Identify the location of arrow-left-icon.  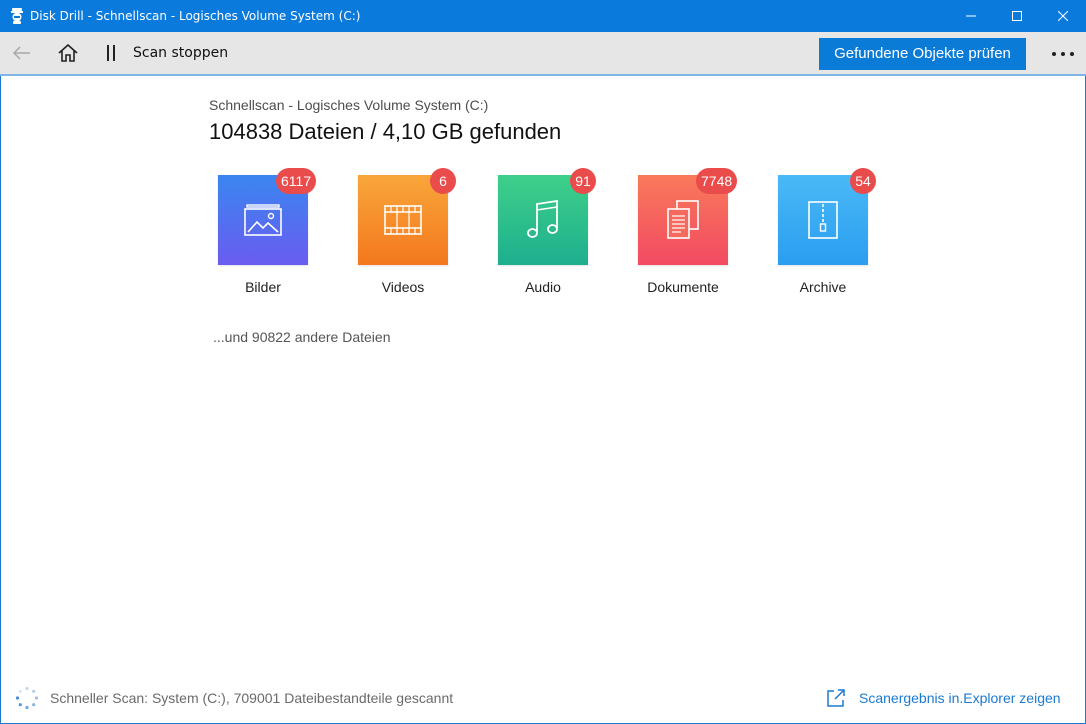
(21, 53).